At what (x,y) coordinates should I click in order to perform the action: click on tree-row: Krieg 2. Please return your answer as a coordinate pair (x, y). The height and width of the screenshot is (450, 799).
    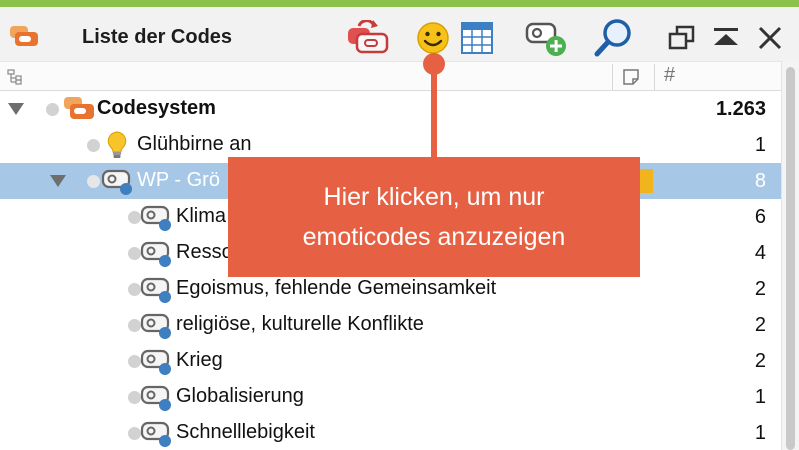
    Looking at the image, I should click on (390, 361).